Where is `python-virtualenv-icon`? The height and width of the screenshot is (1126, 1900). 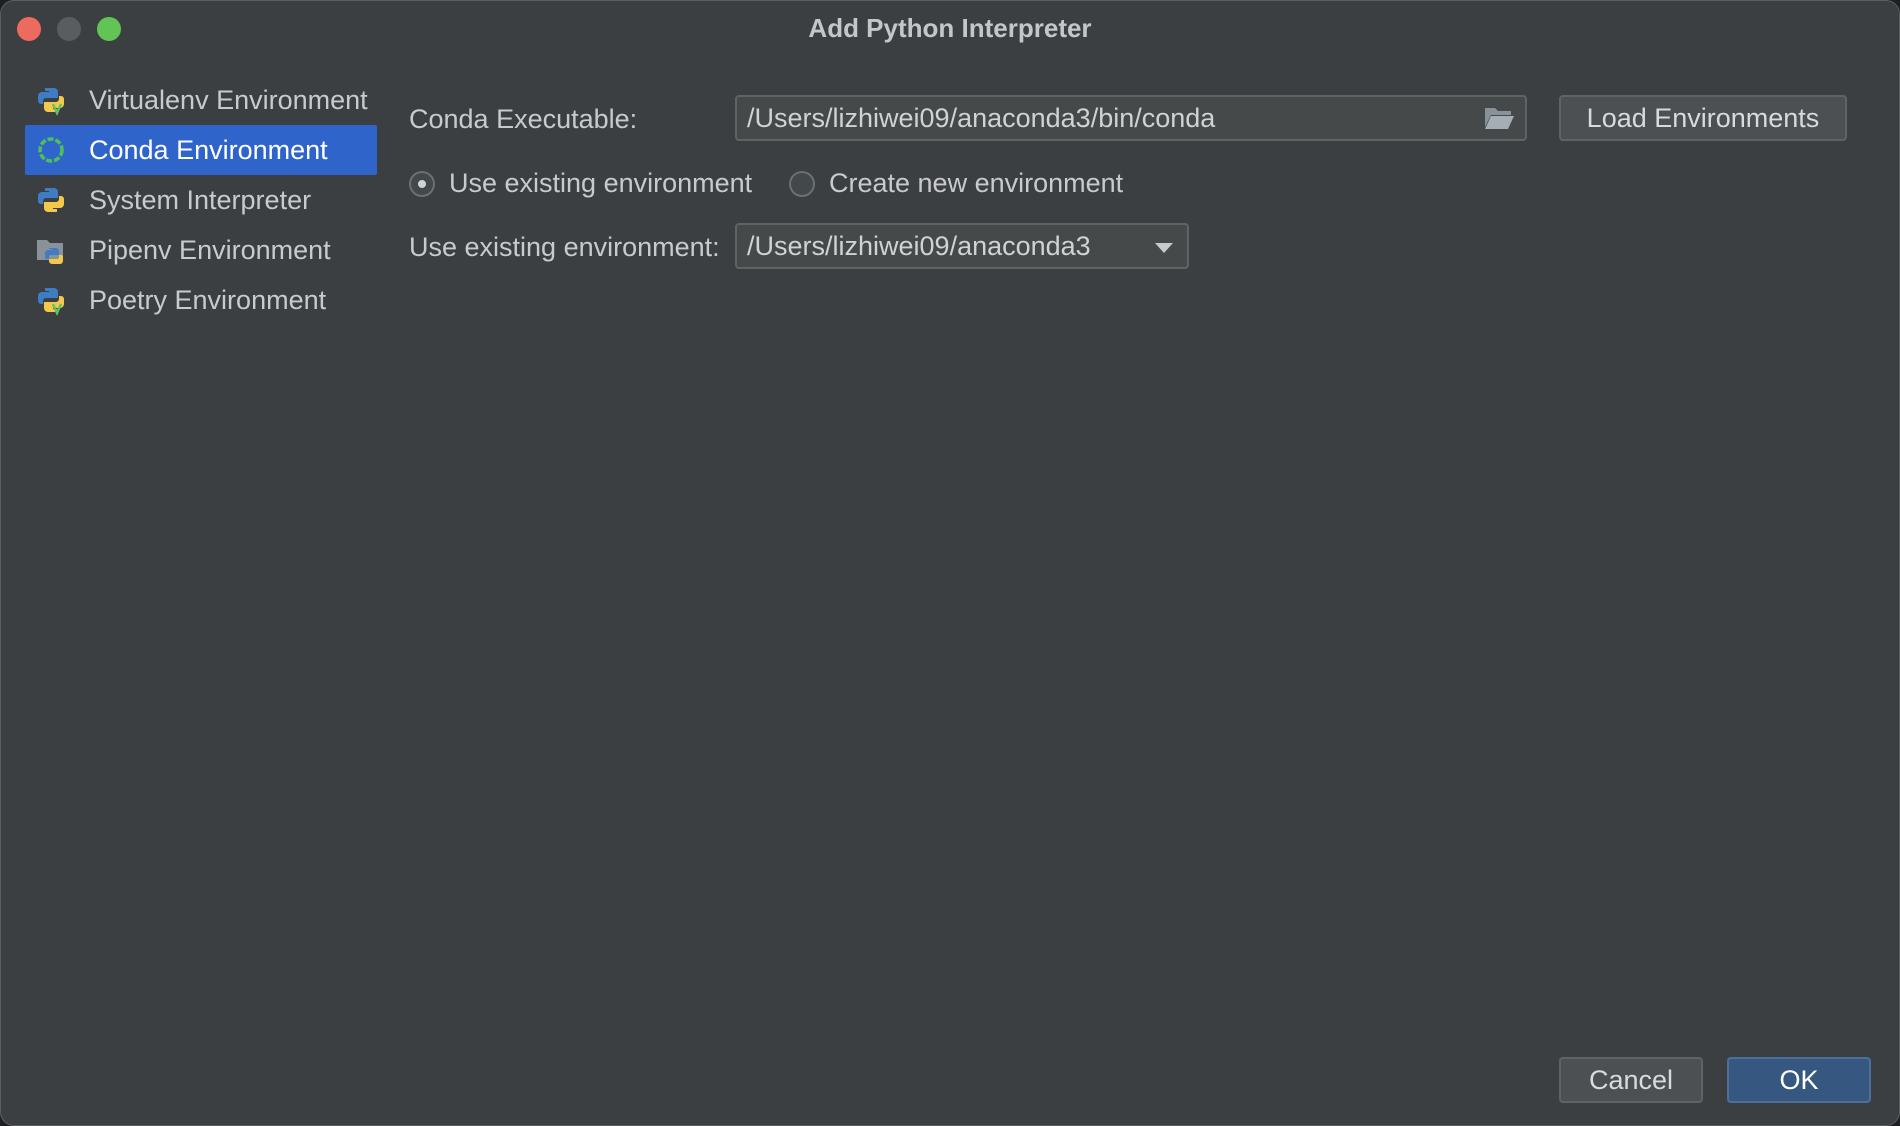 python-virtualenv-icon is located at coordinates (51, 102).